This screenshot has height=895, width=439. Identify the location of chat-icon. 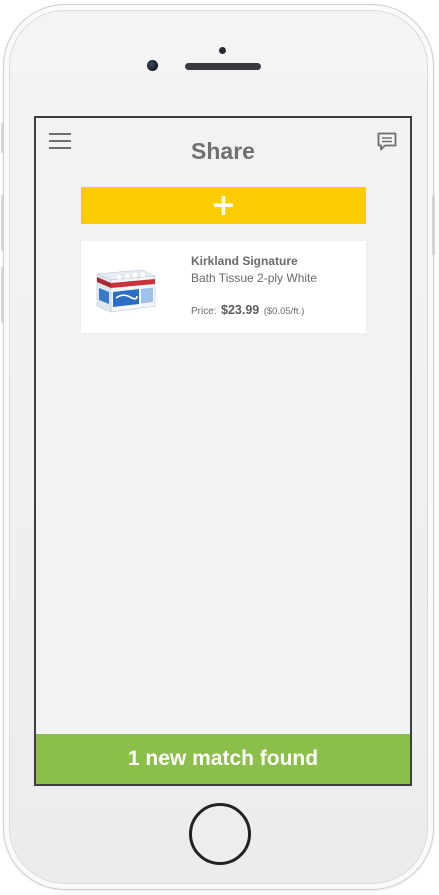
(387, 142).